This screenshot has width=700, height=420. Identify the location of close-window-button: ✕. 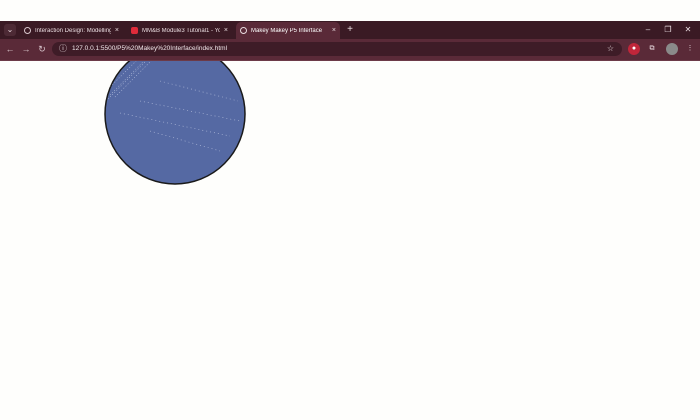
(688, 30).